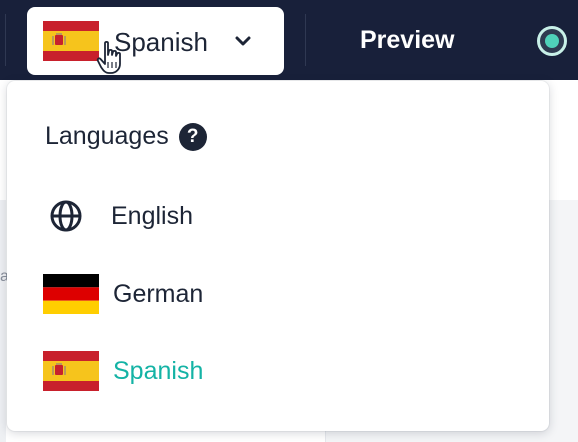  I want to click on language-option-spanish: Spanish, so click(283, 371).